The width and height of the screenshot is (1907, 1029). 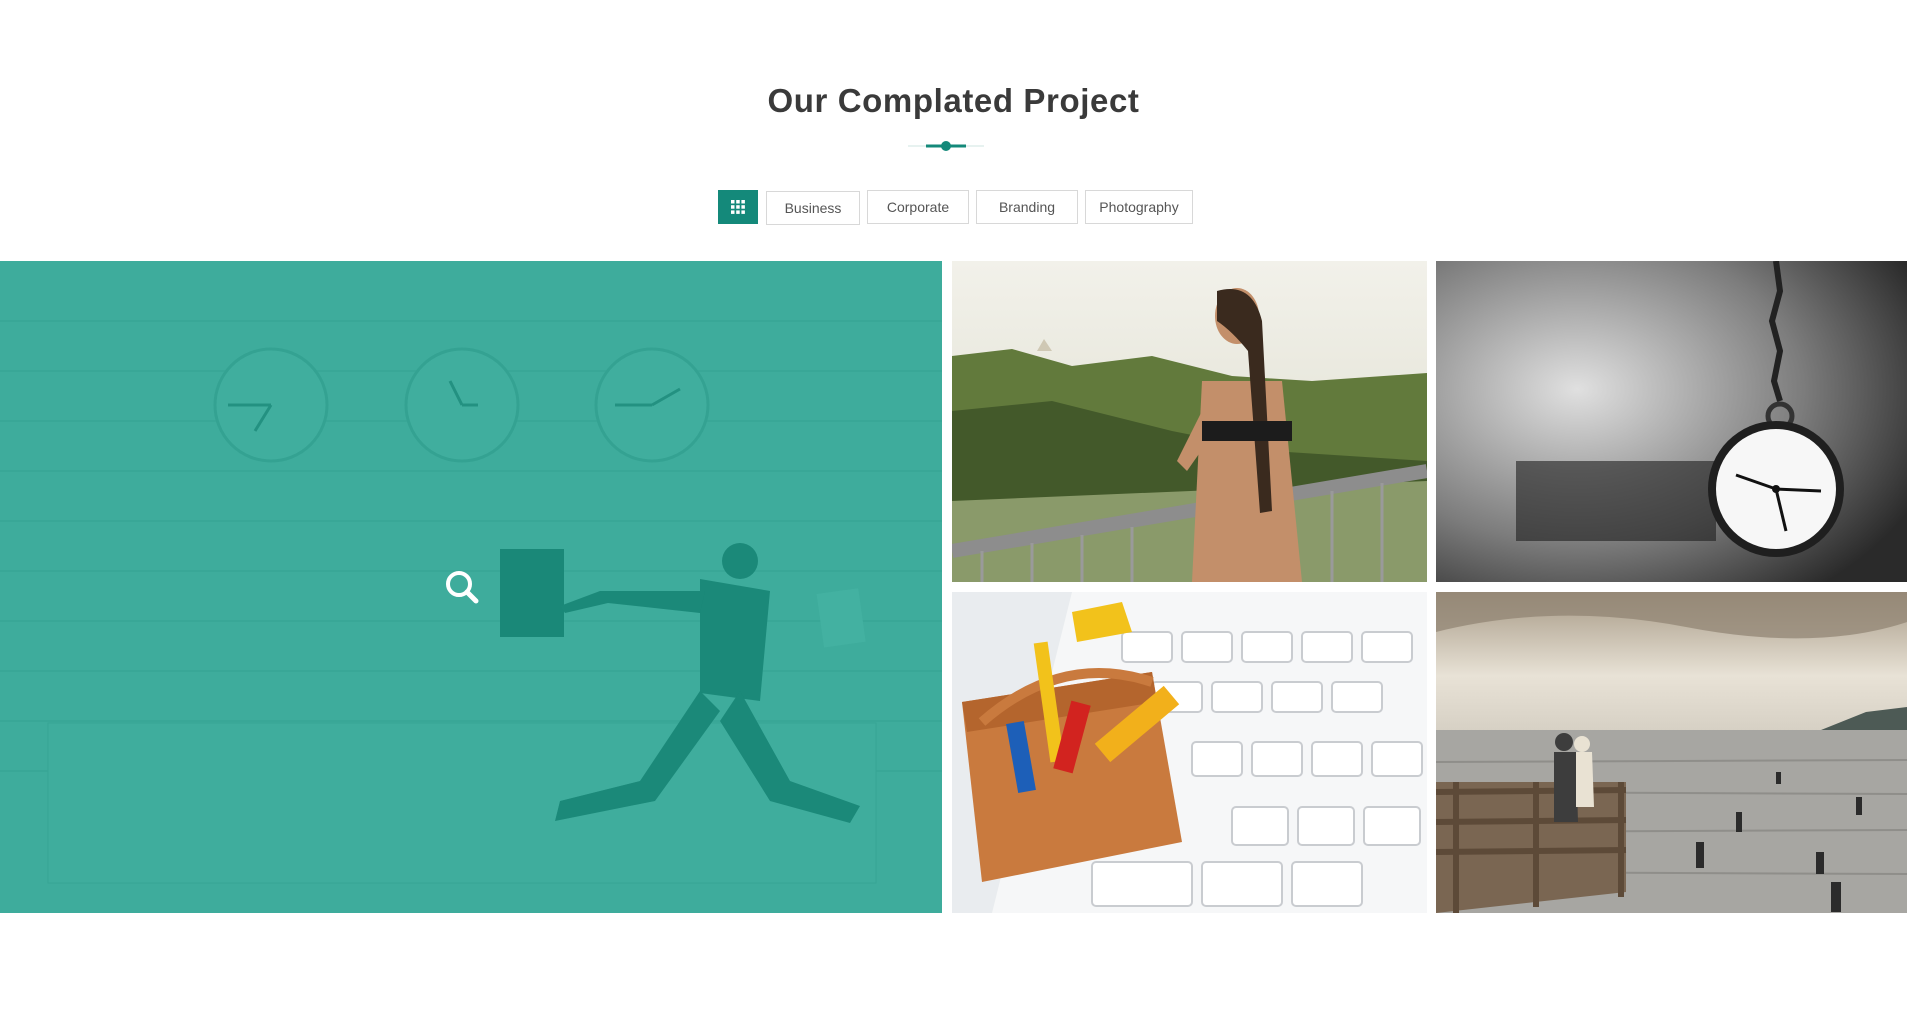 I want to click on filter-label: Branding, so click(x=1027, y=207).